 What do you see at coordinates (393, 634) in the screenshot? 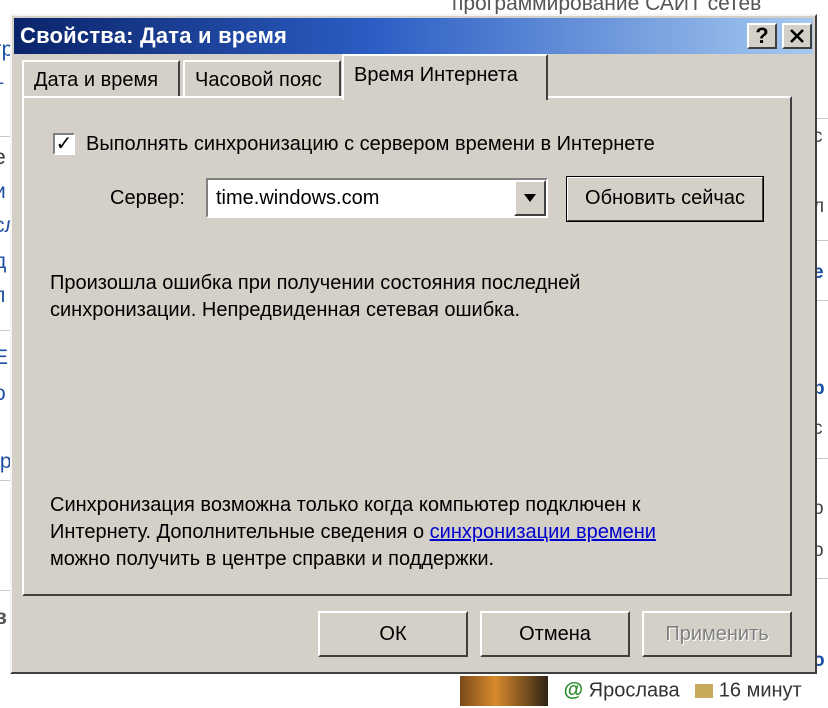
I see `ok-button: ОК` at bounding box center [393, 634].